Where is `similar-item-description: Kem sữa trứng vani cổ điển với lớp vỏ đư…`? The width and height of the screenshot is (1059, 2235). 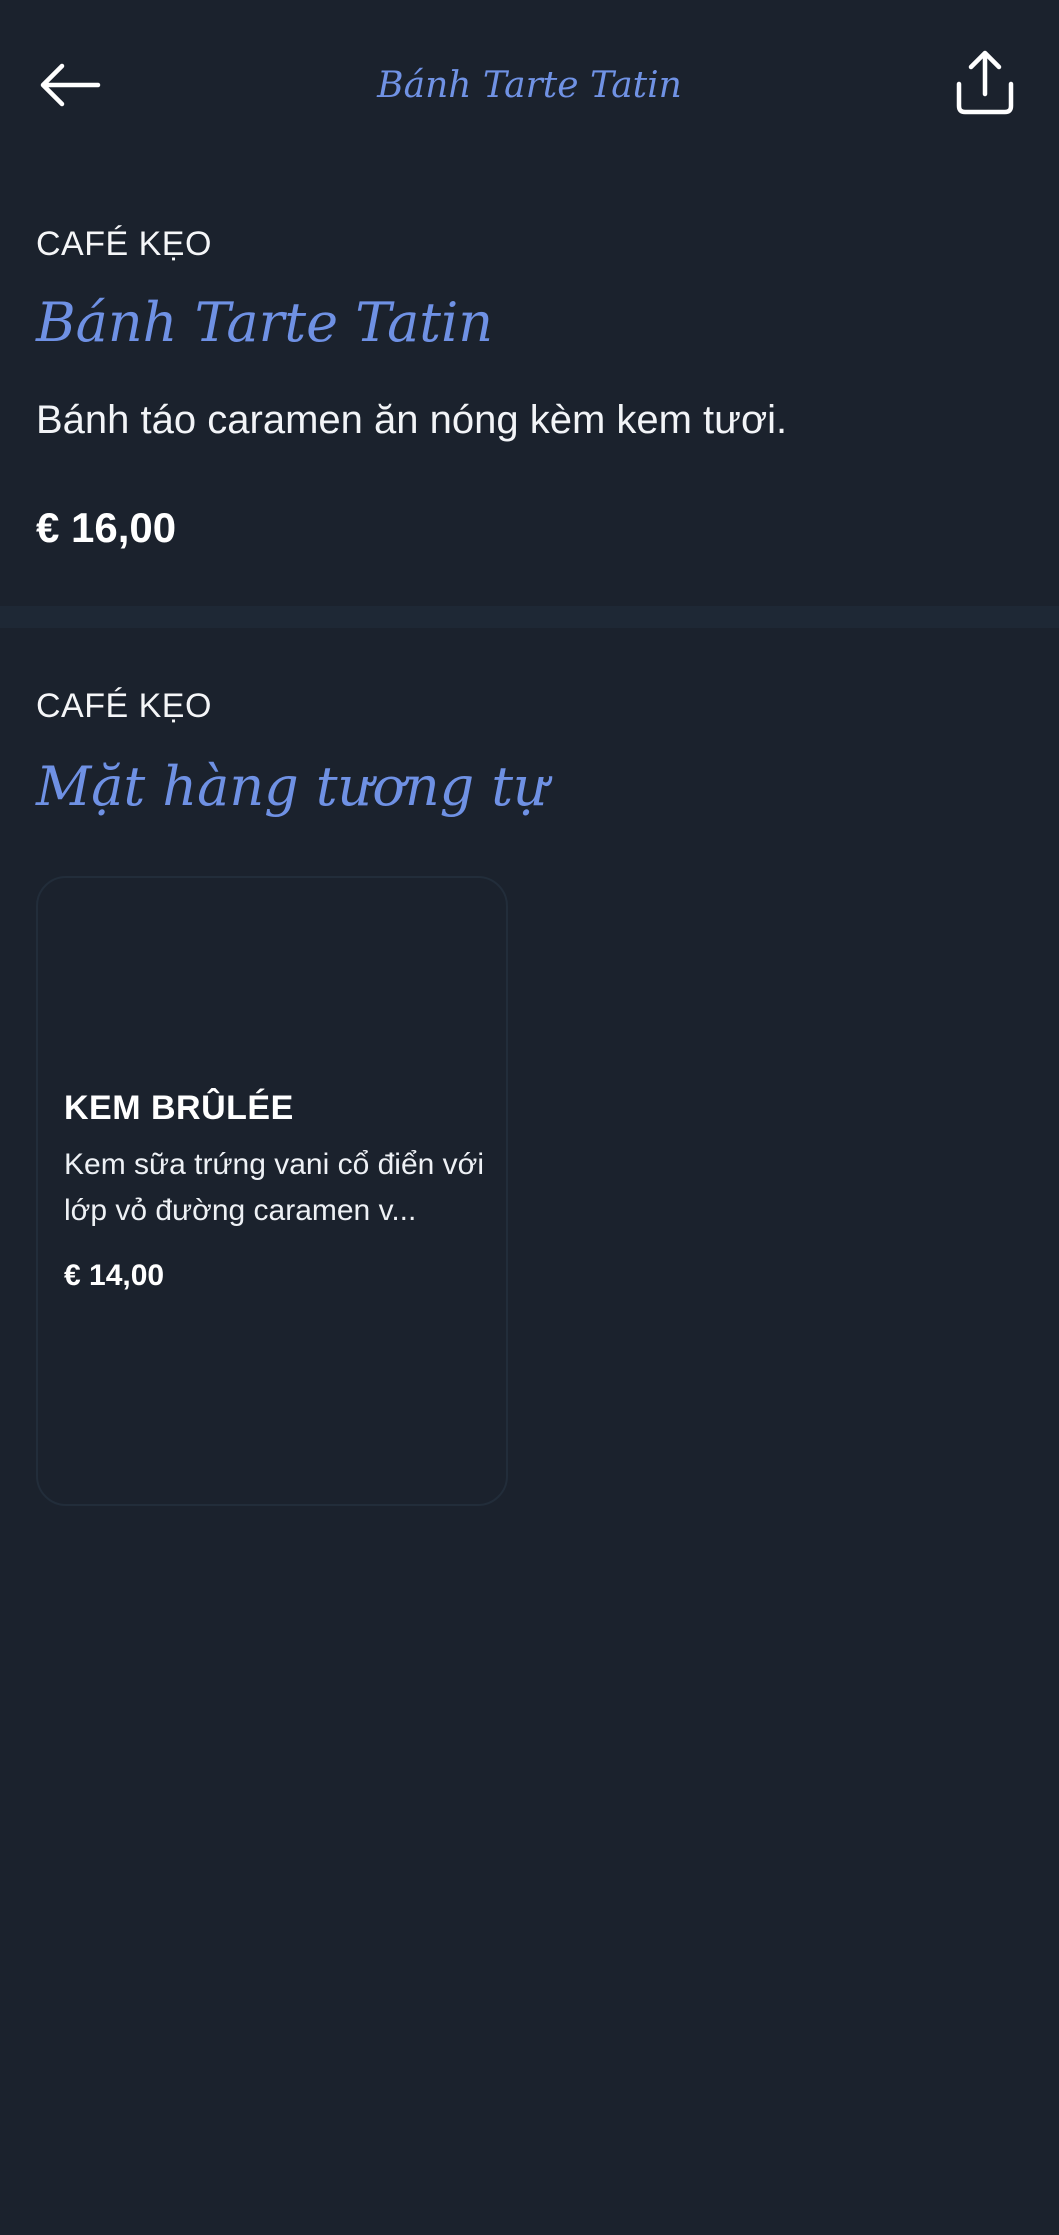
similar-item-description: Kem sữa trứng vani cổ điển với lớp vỏ đư… is located at coordinates (274, 1187).